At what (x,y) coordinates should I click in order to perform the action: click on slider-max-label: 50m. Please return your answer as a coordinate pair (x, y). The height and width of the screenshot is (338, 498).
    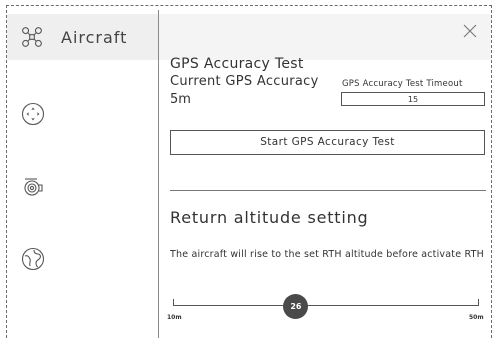
    Looking at the image, I should click on (476, 317).